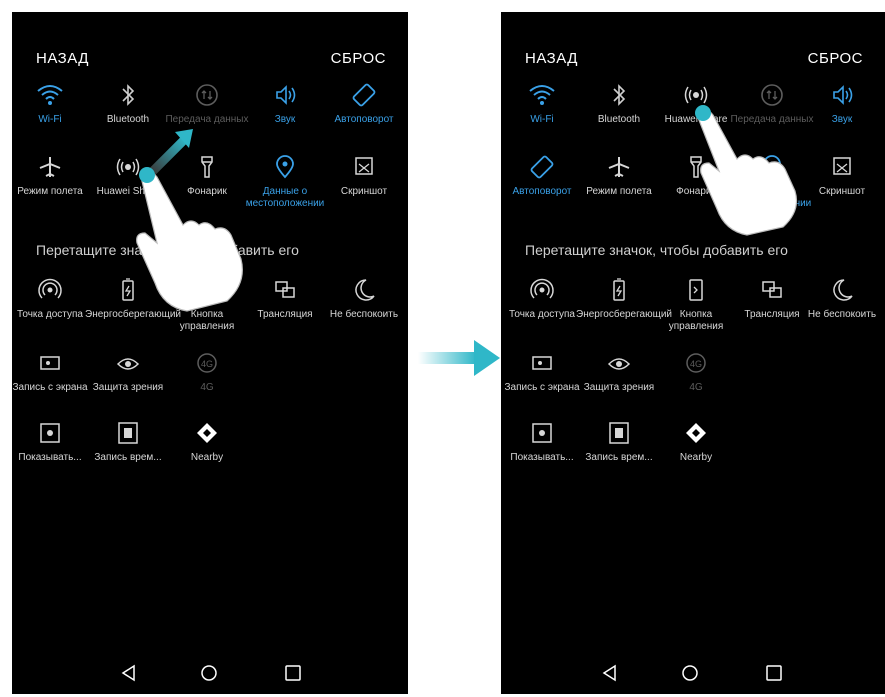 The height and width of the screenshot is (697, 885). What do you see at coordinates (696, 305) in the screenshot?
I see `tile-nav-dock: Кнопка управления` at bounding box center [696, 305].